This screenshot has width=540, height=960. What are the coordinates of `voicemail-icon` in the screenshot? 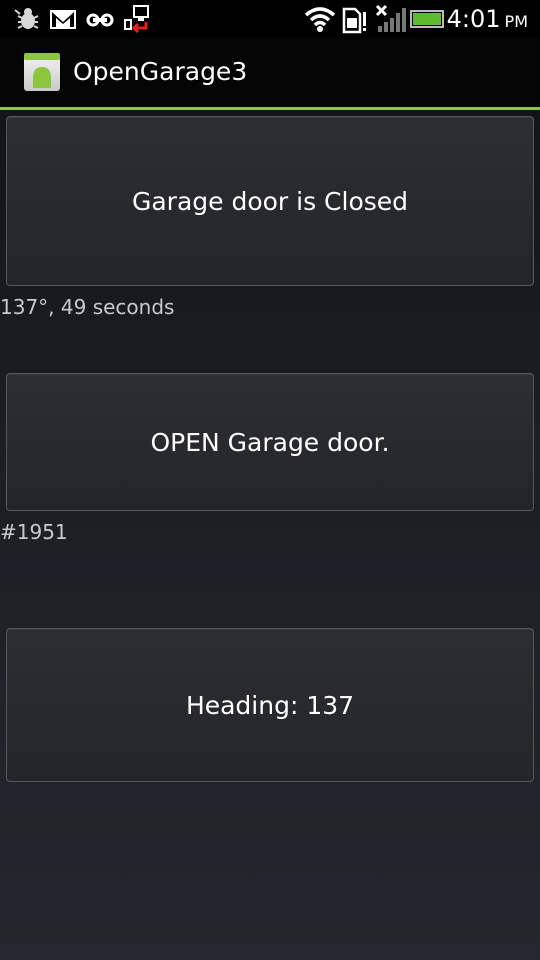 It's located at (100, 20).